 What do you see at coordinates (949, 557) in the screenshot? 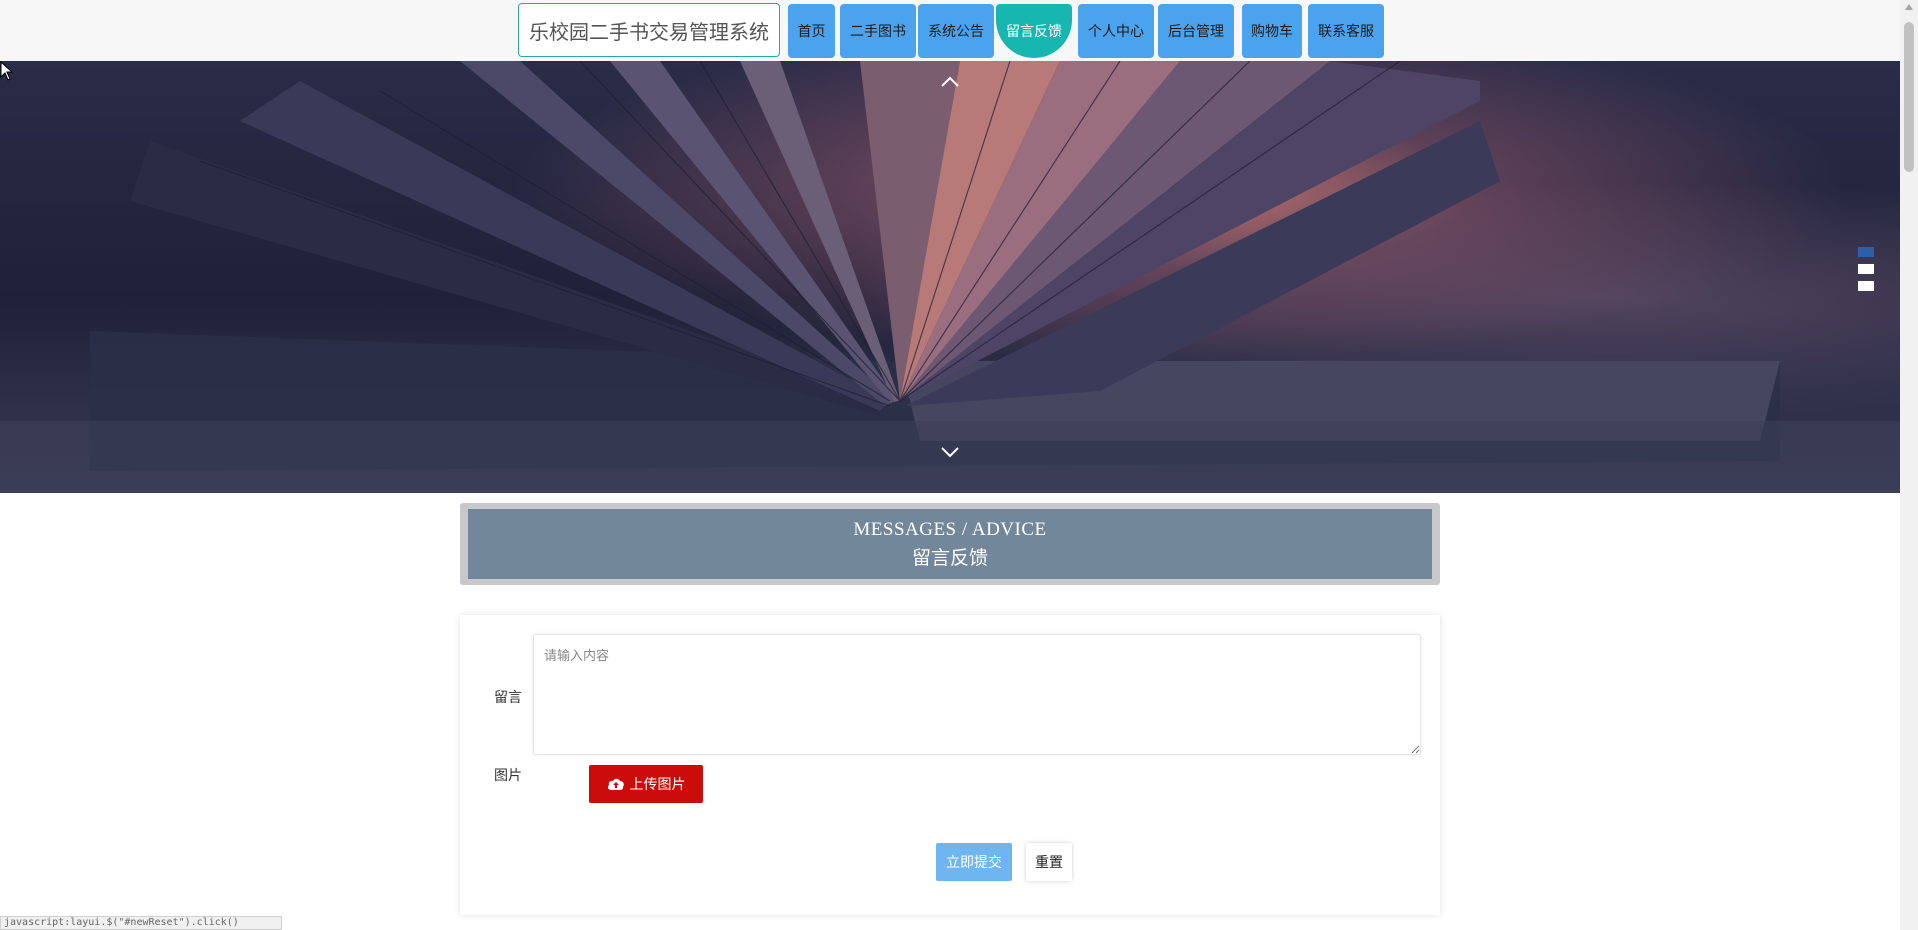
I see `section-title-cn: 留言反馈` at bounding box center [949, 557].